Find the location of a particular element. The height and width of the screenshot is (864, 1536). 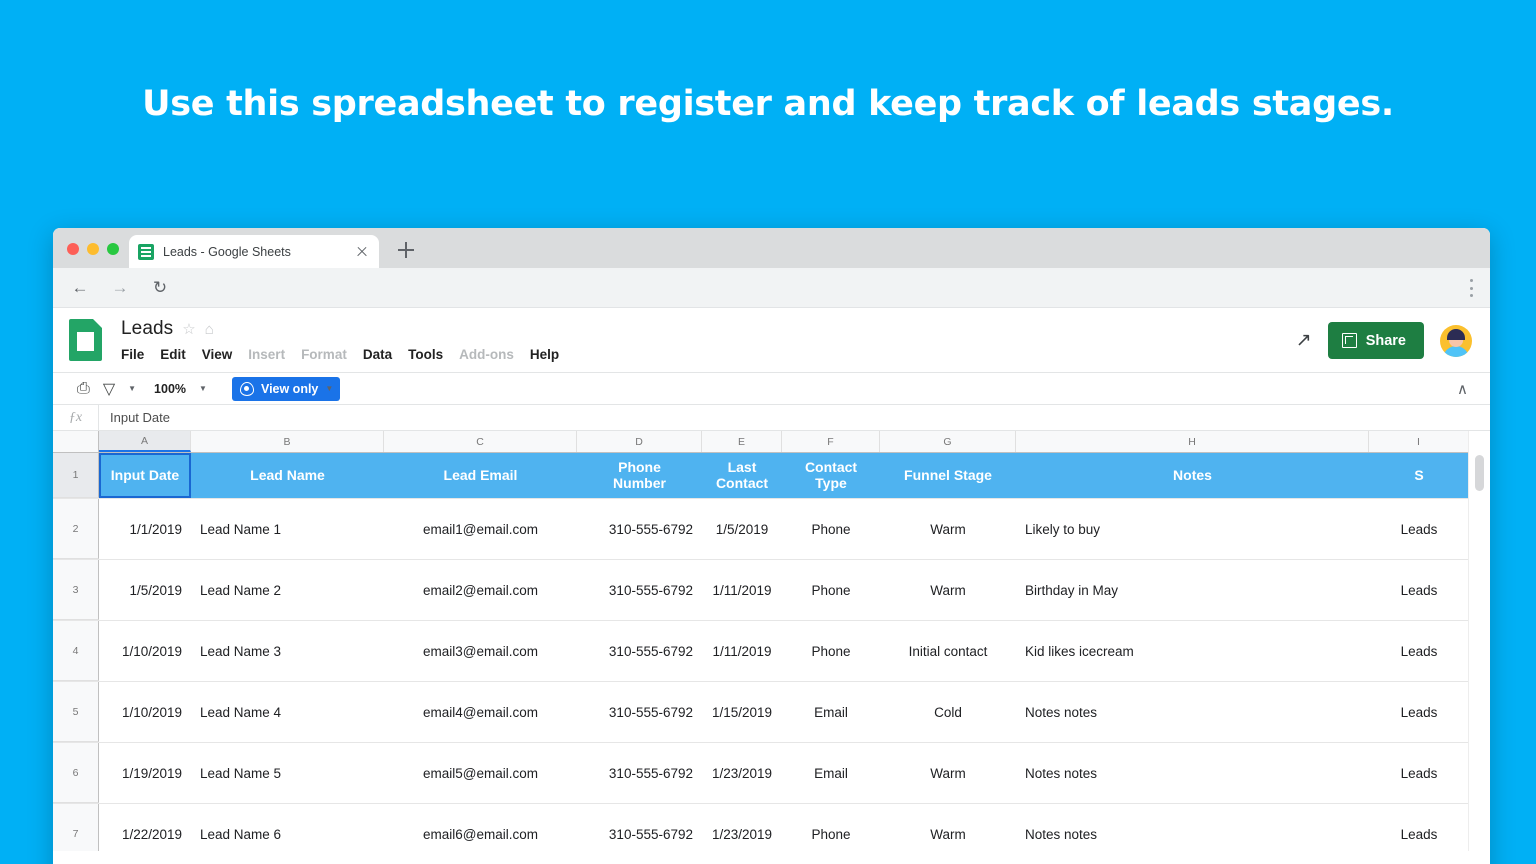

column-title-cell: Funnel Stage is located at coordinates (948, 475).